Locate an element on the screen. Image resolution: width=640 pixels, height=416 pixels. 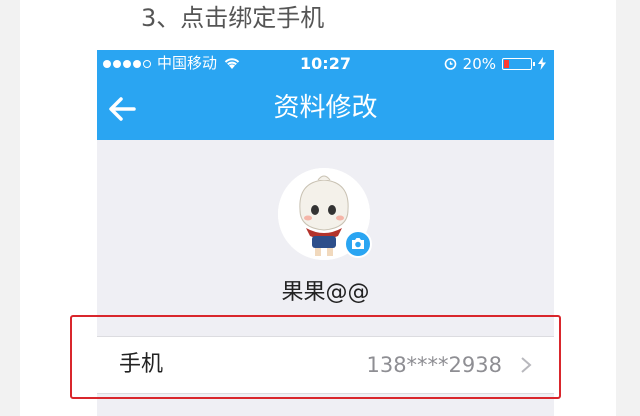
status-right: 20% is located at coordinates (495, 63).